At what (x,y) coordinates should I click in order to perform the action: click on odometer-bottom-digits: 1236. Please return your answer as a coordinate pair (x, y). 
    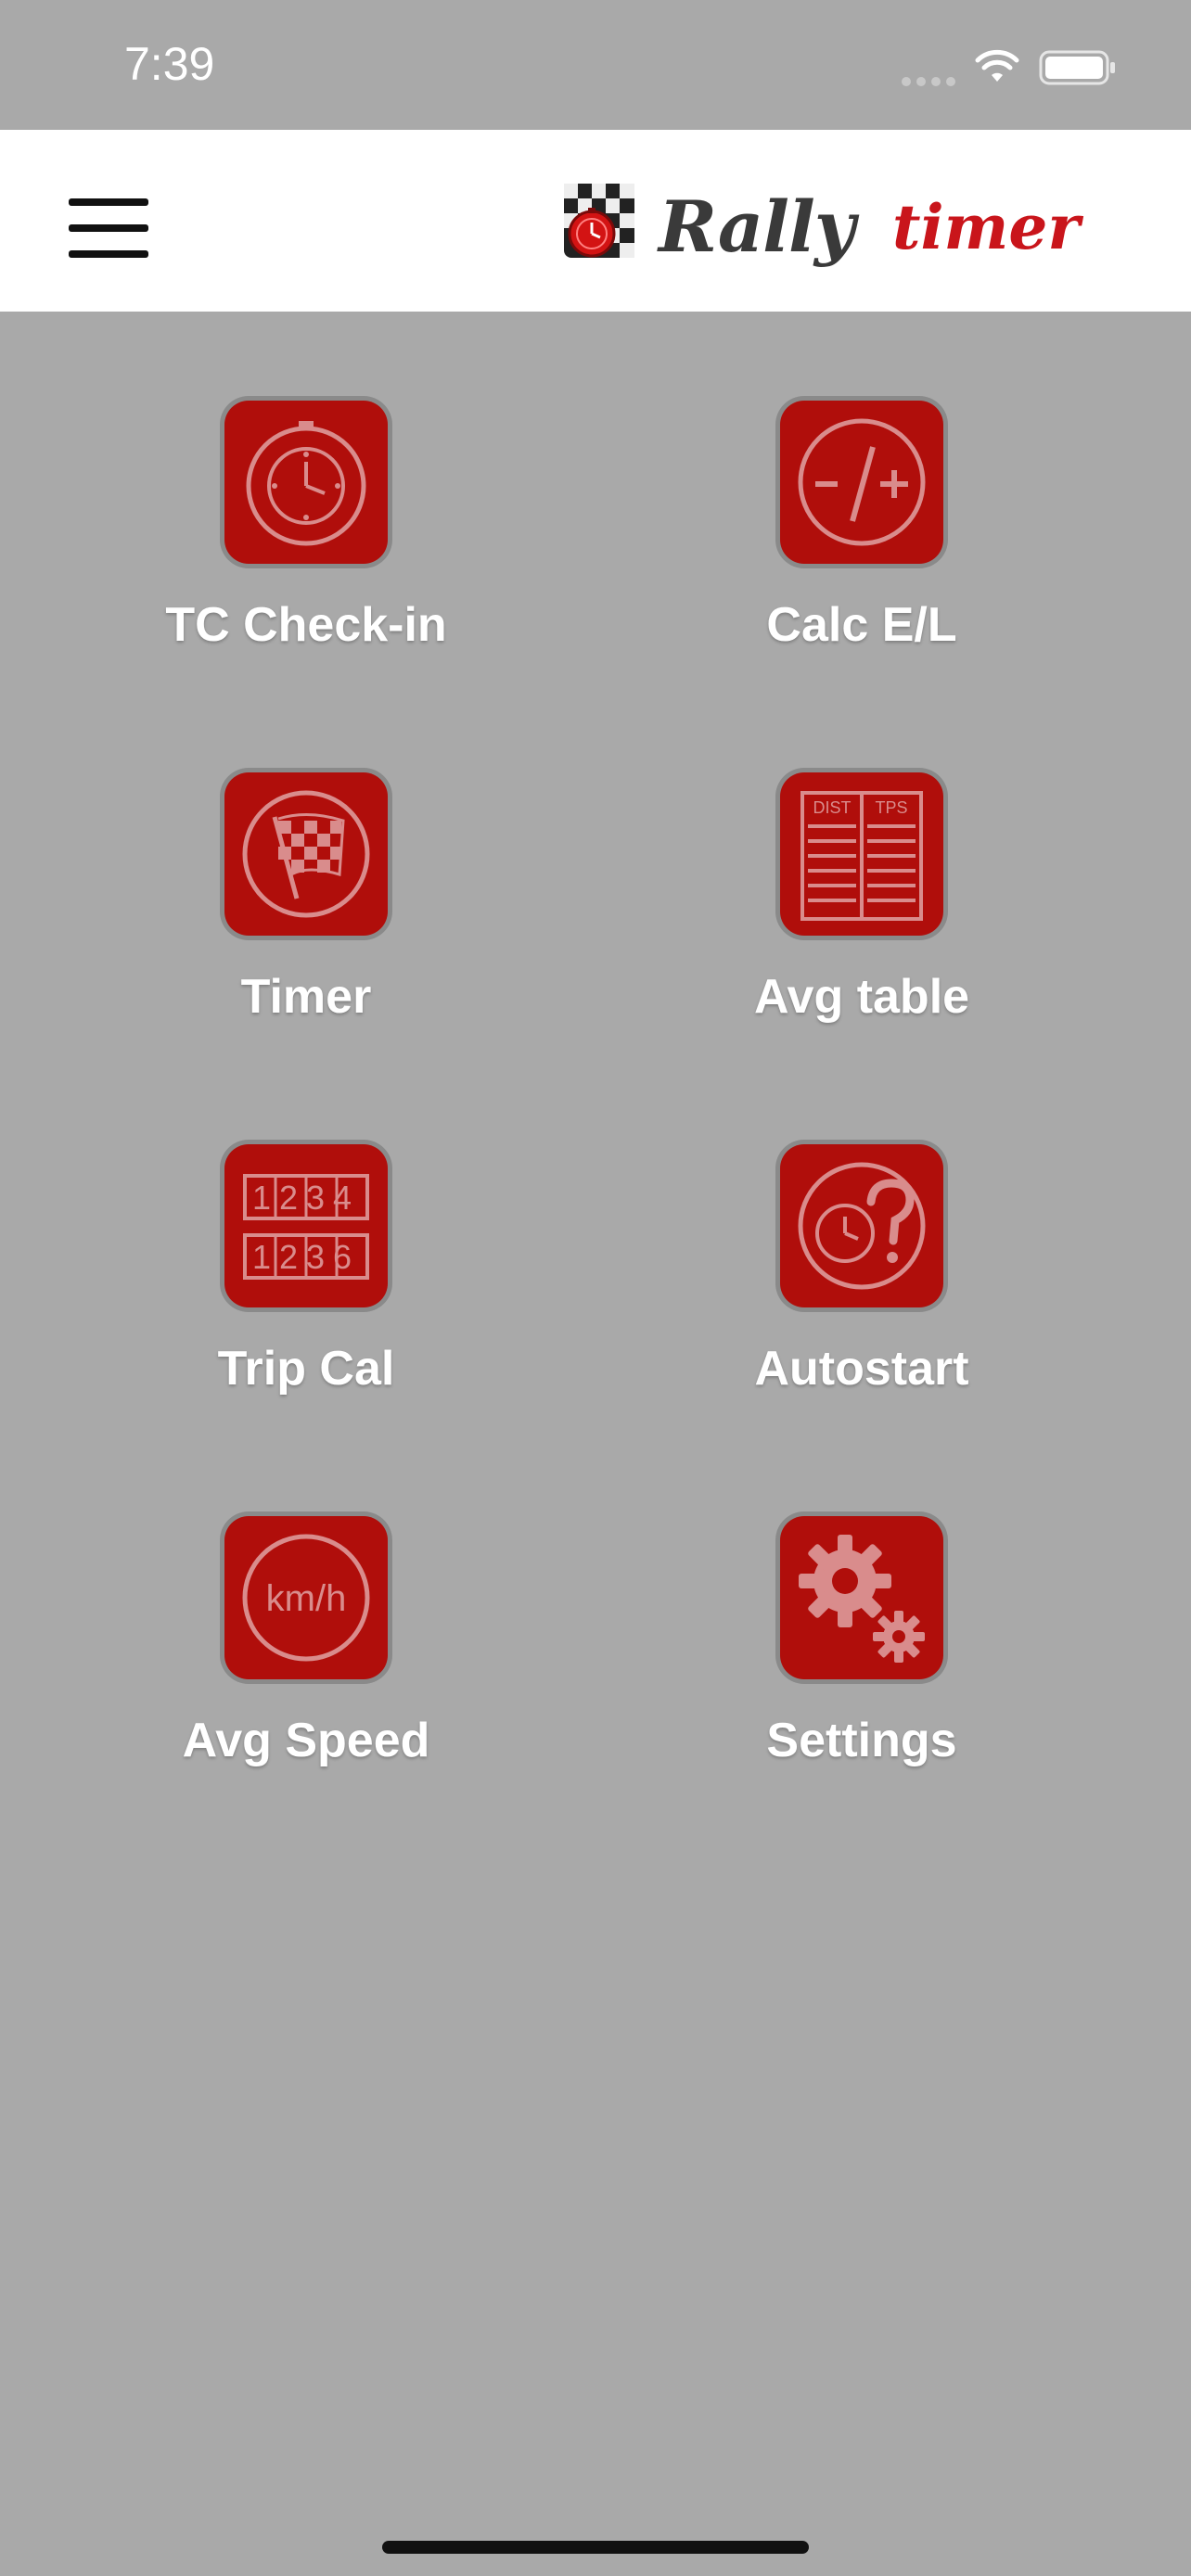
    Looking at the image, I should click on (306, 1257).